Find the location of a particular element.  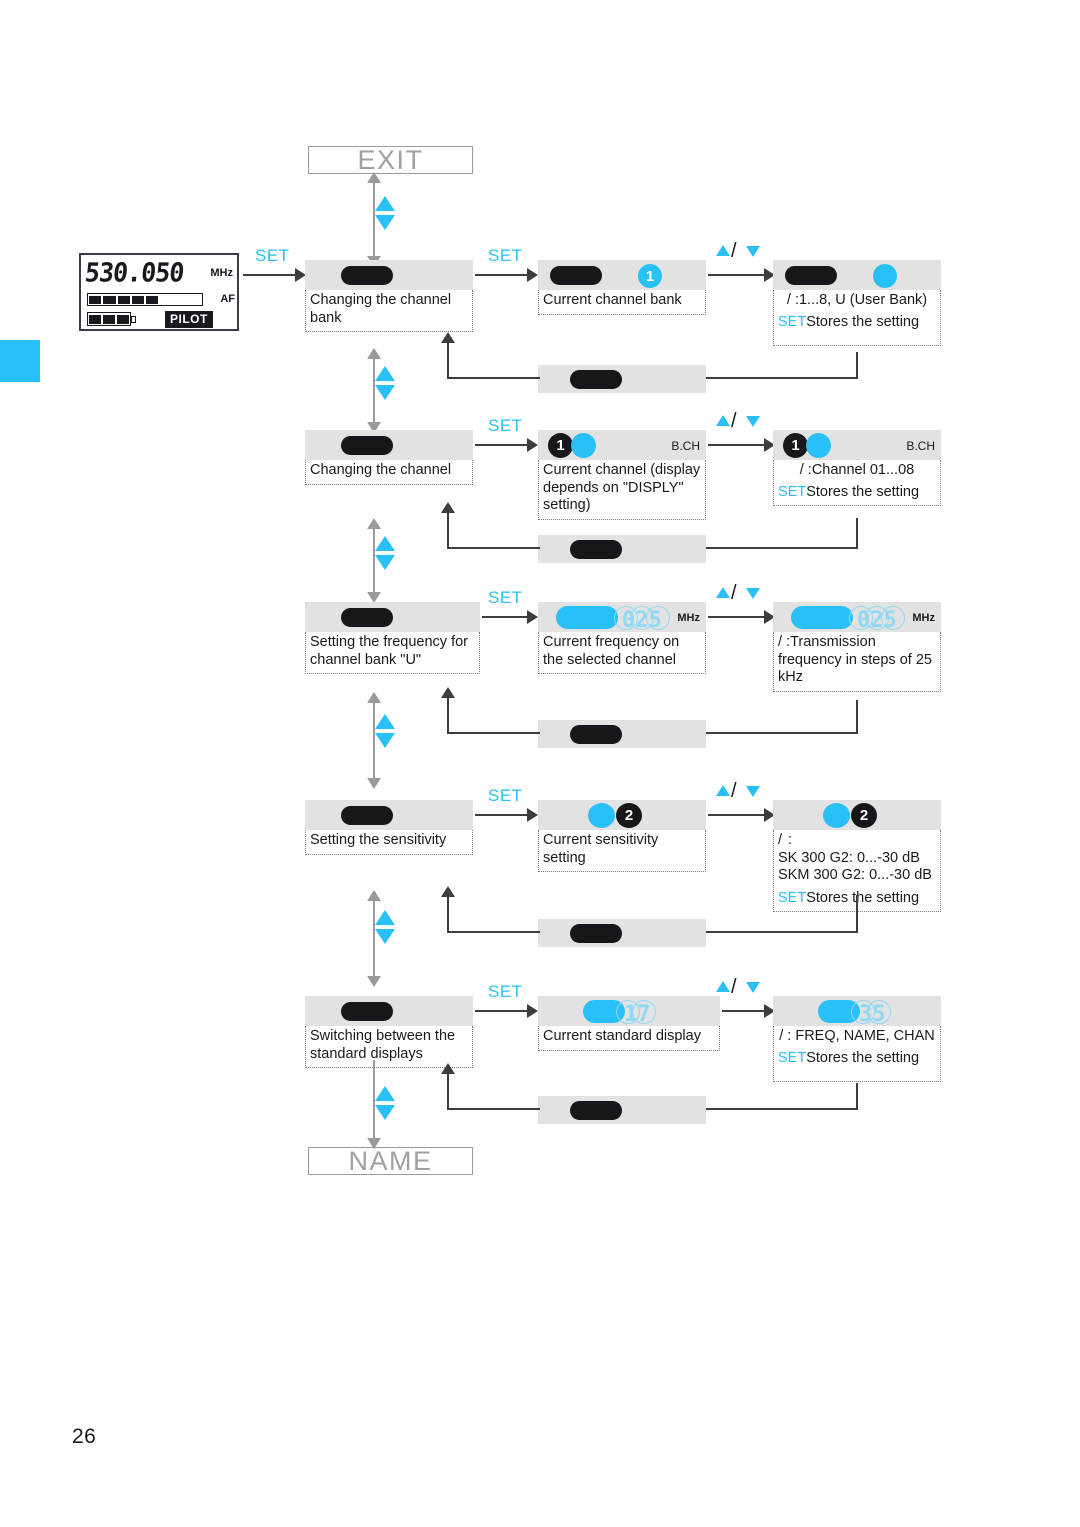

row3-edit-line is located at coordinates (736, 617).